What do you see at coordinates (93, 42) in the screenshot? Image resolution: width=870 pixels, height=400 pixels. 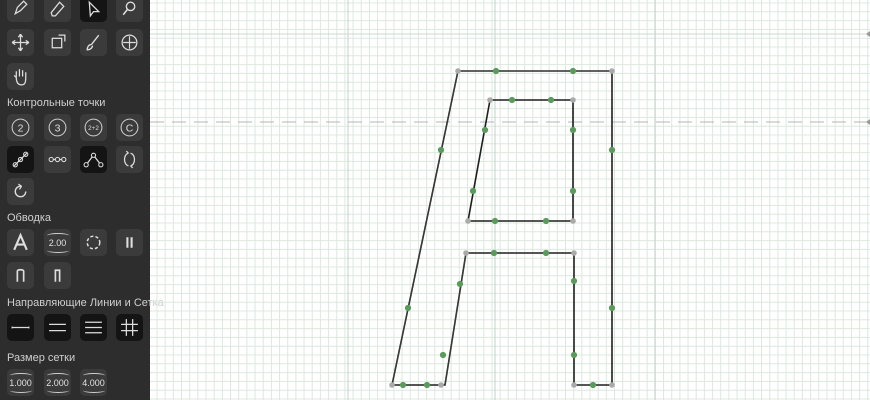 I see `brush-tool-button` at bounding box center [93, 42].